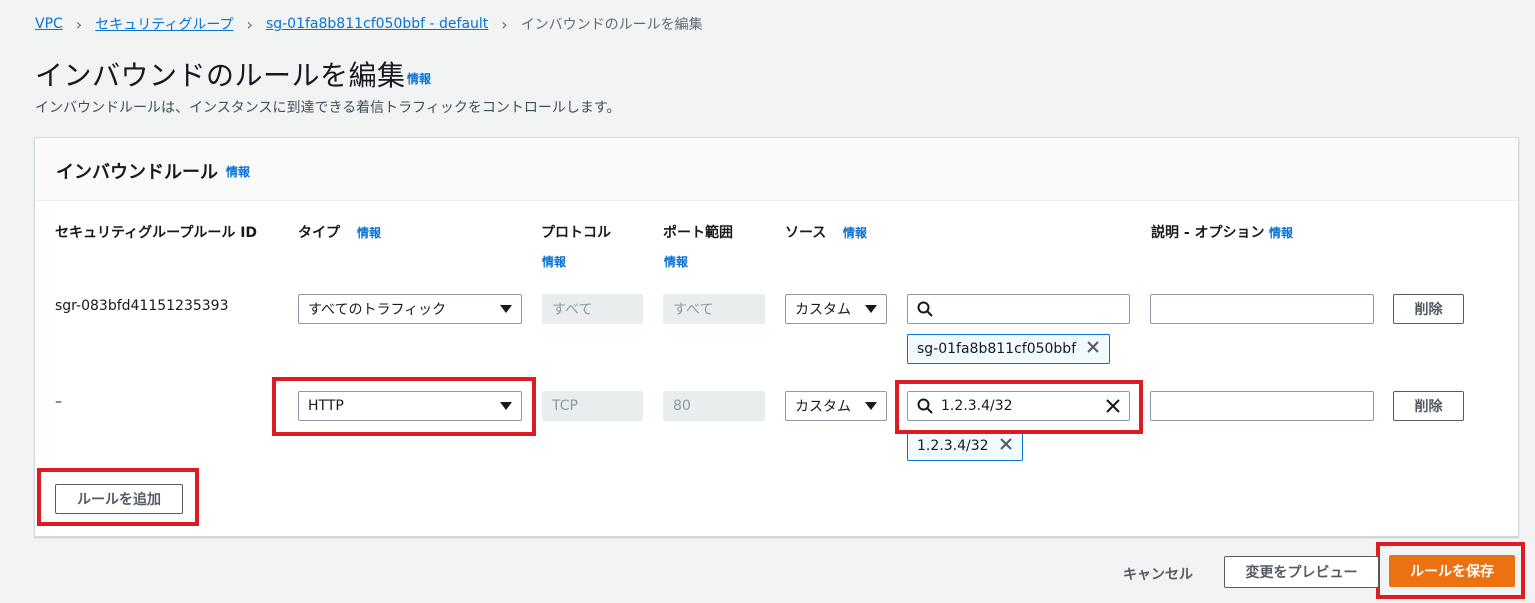 The width and height of the screenshot is (1535, 603). I want to click on panel-info-link: 情報, so click(238, 171).